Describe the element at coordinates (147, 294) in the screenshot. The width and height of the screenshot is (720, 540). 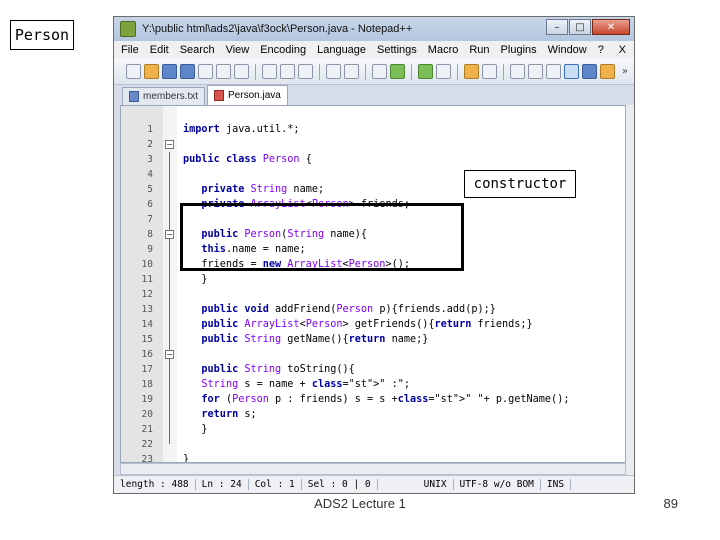
I see `line-number: 12` at that location.